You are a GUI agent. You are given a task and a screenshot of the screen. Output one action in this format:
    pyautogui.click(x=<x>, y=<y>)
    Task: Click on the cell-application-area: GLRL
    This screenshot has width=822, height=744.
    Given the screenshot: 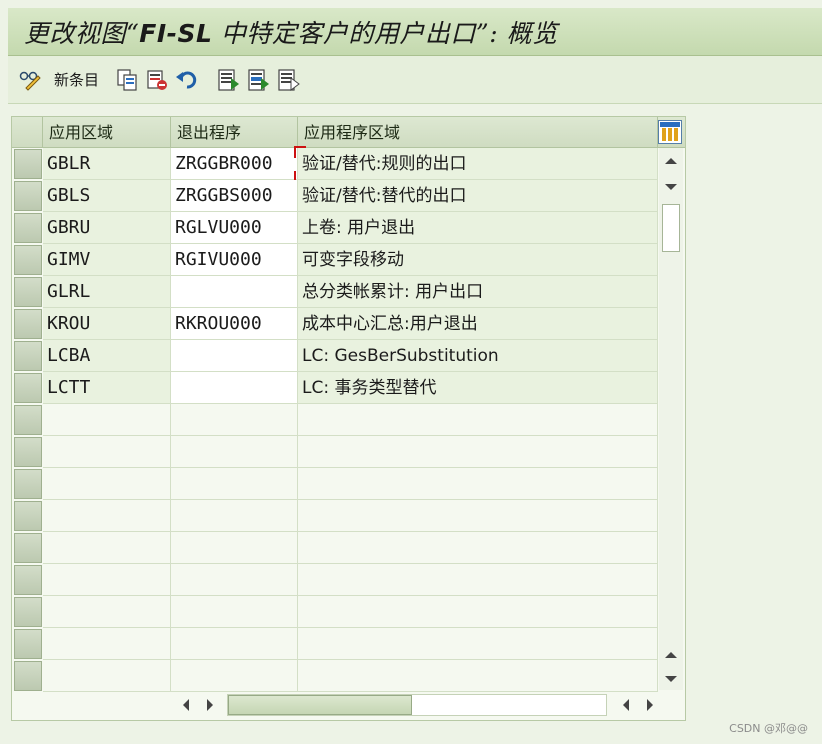 What is the action you would take?
    pyautogui.click(x=107, y=292)
    